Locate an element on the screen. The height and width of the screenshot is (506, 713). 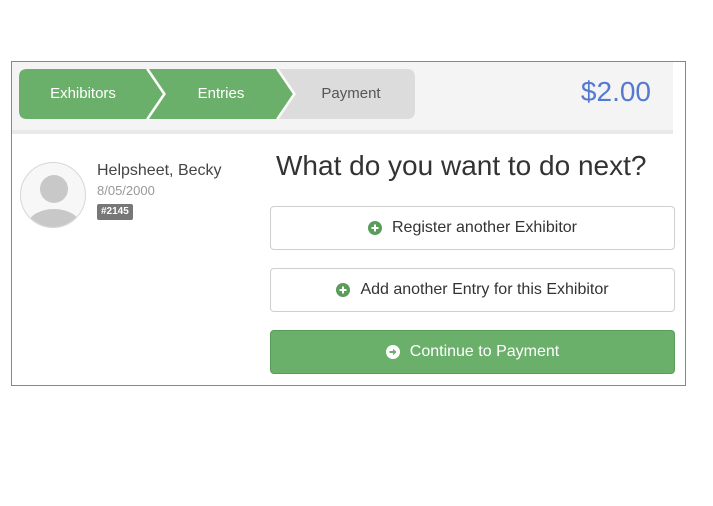
checkout-steps: Exhibitors Entries Payment is located at coordinates (219, 94).